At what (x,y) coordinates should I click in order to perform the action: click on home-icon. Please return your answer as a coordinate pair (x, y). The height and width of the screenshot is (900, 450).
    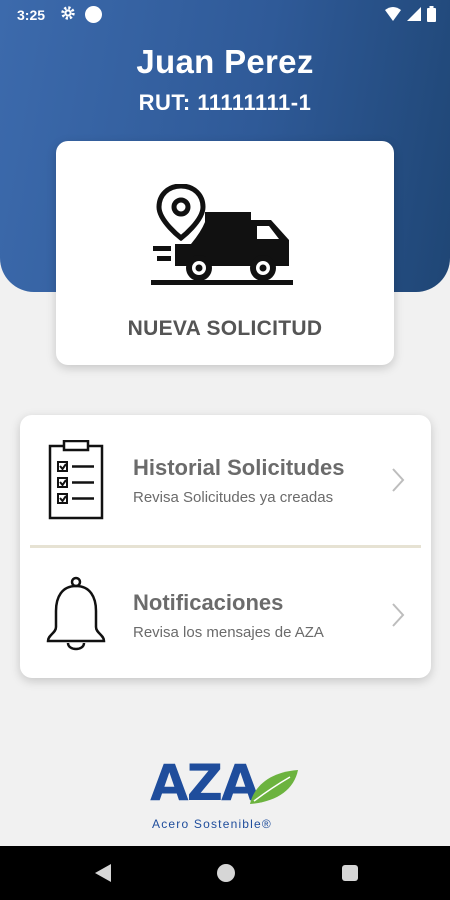
    Looking at the image, I should click on (226, 873).